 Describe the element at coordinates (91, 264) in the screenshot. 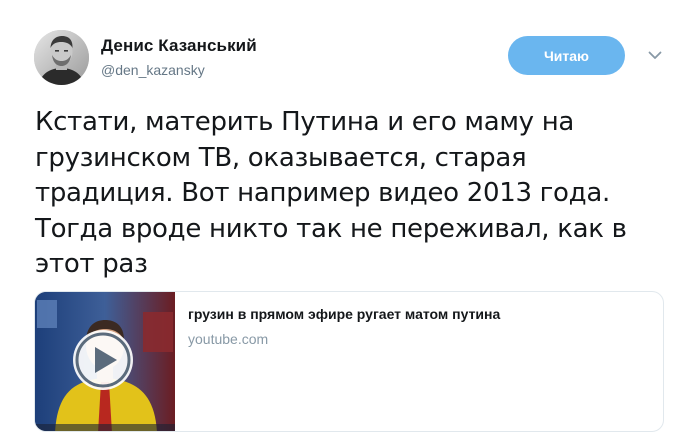

I see `tweet-text-line: этот раз` at that location.